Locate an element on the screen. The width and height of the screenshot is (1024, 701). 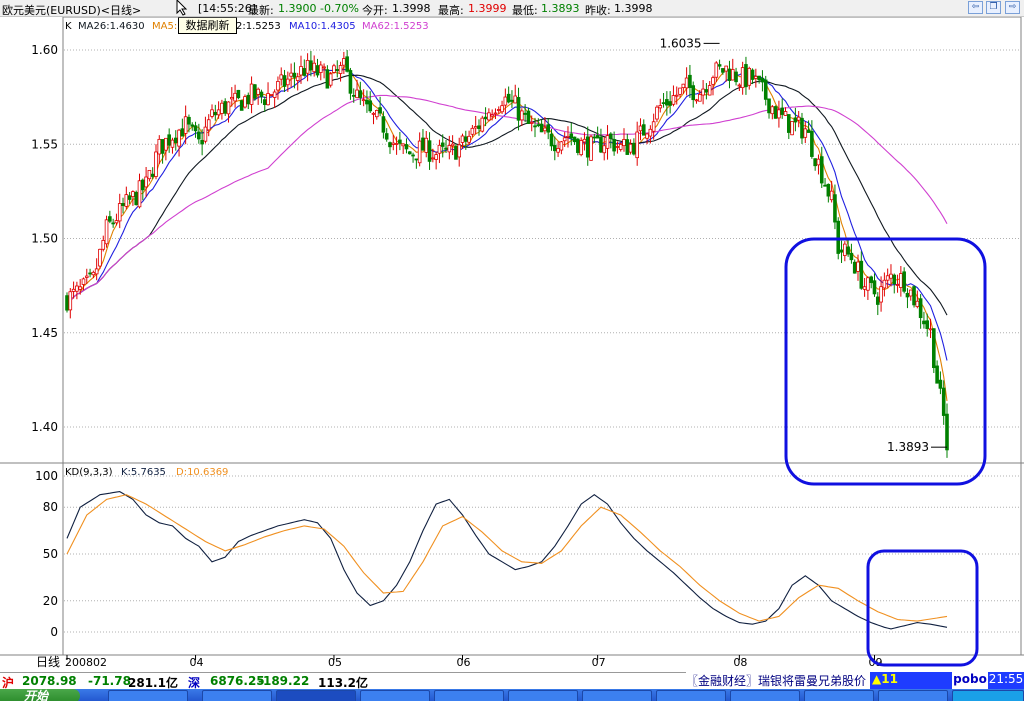
alert-count: ▲11 is located at coordinates (911, 680).